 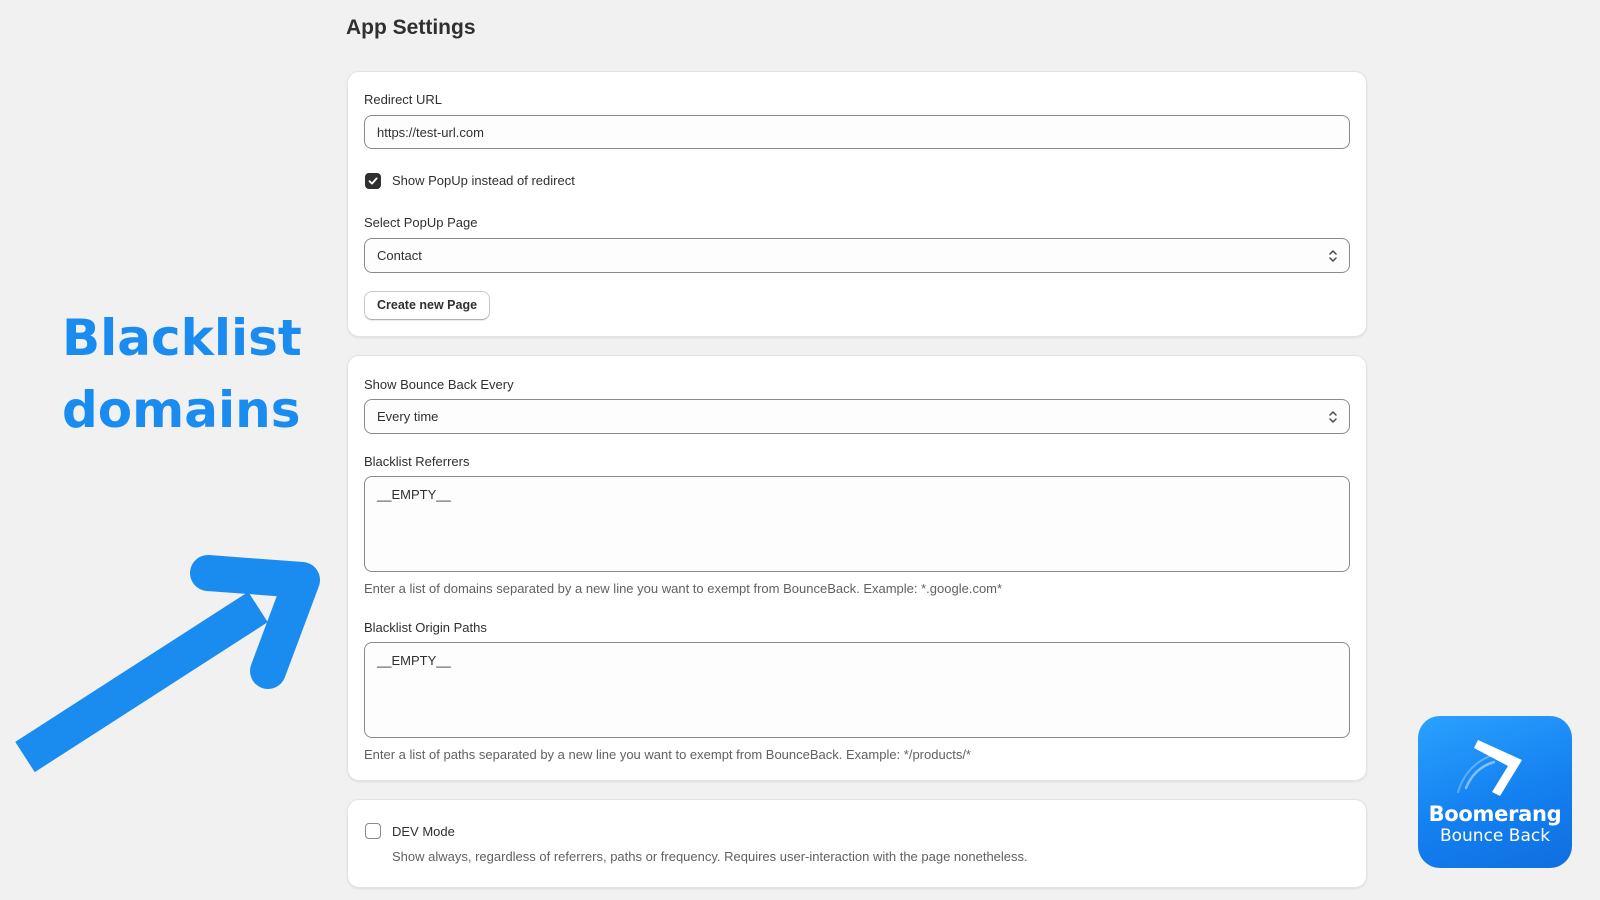 I want to click on blacklist-paths-label: Blacklist Origin Paths, so click(x=425, y=627).